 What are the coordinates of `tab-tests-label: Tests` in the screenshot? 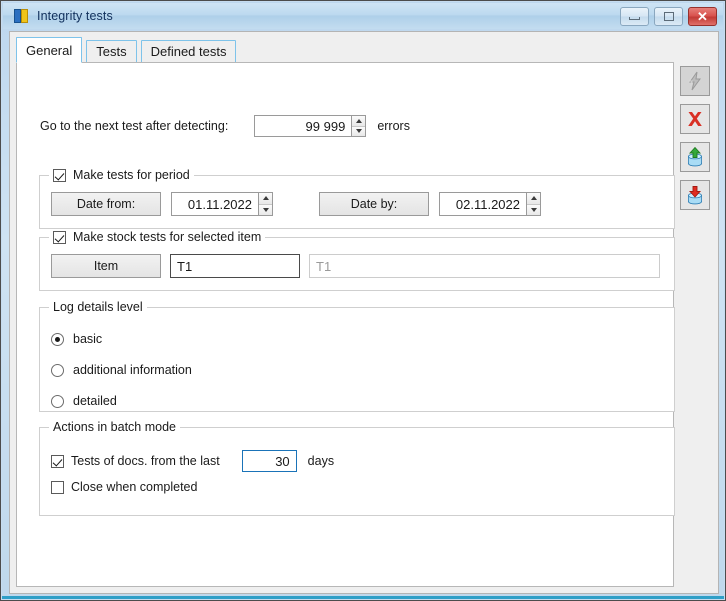 It's located at (111, 51).